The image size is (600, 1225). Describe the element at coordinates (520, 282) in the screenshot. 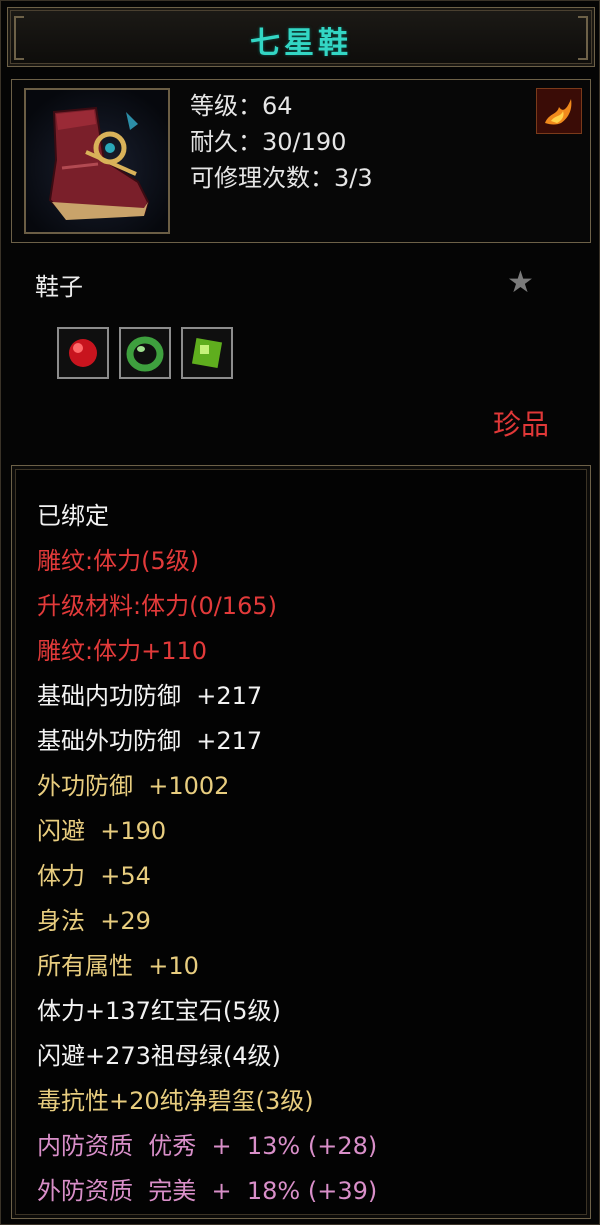

I see `star-icon: ★` at that location.